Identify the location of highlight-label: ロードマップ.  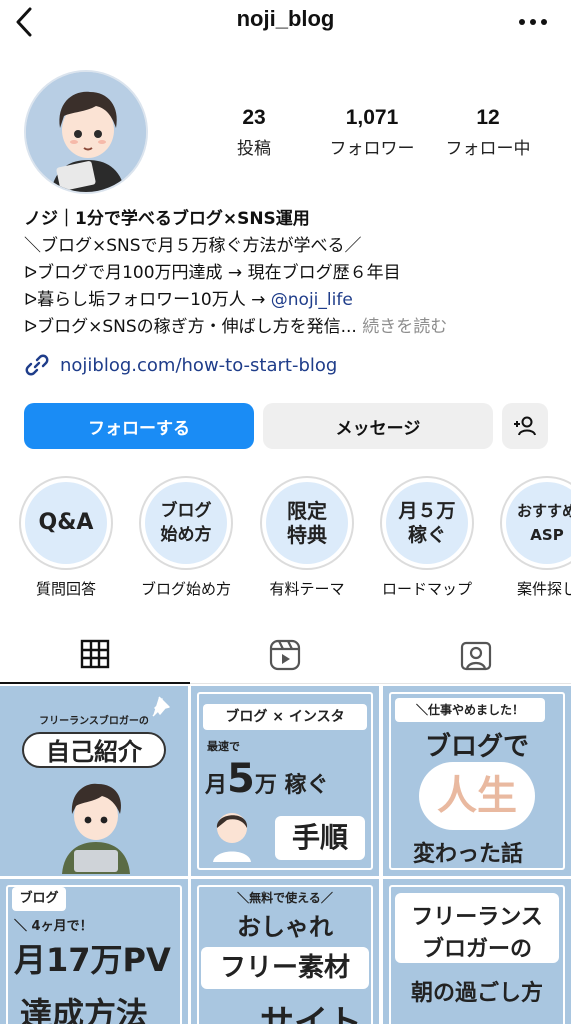
(426, 589).